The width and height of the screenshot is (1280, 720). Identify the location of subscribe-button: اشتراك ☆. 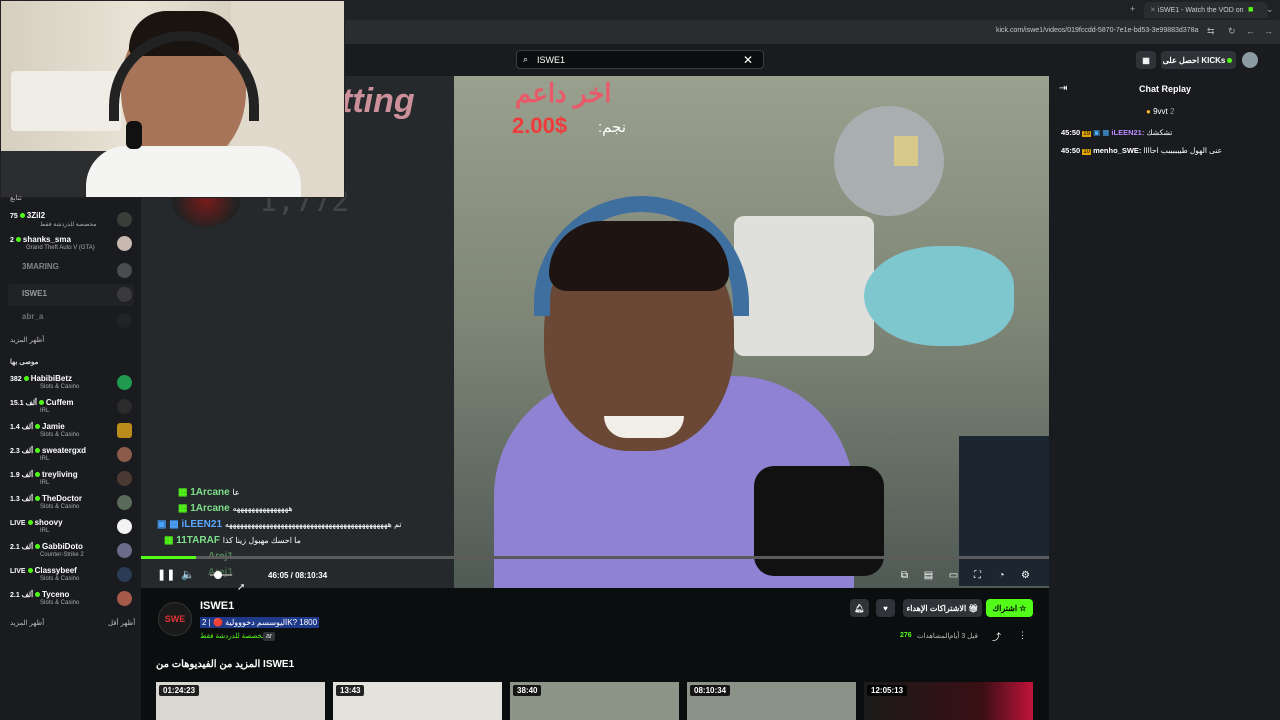
(1009, 608).